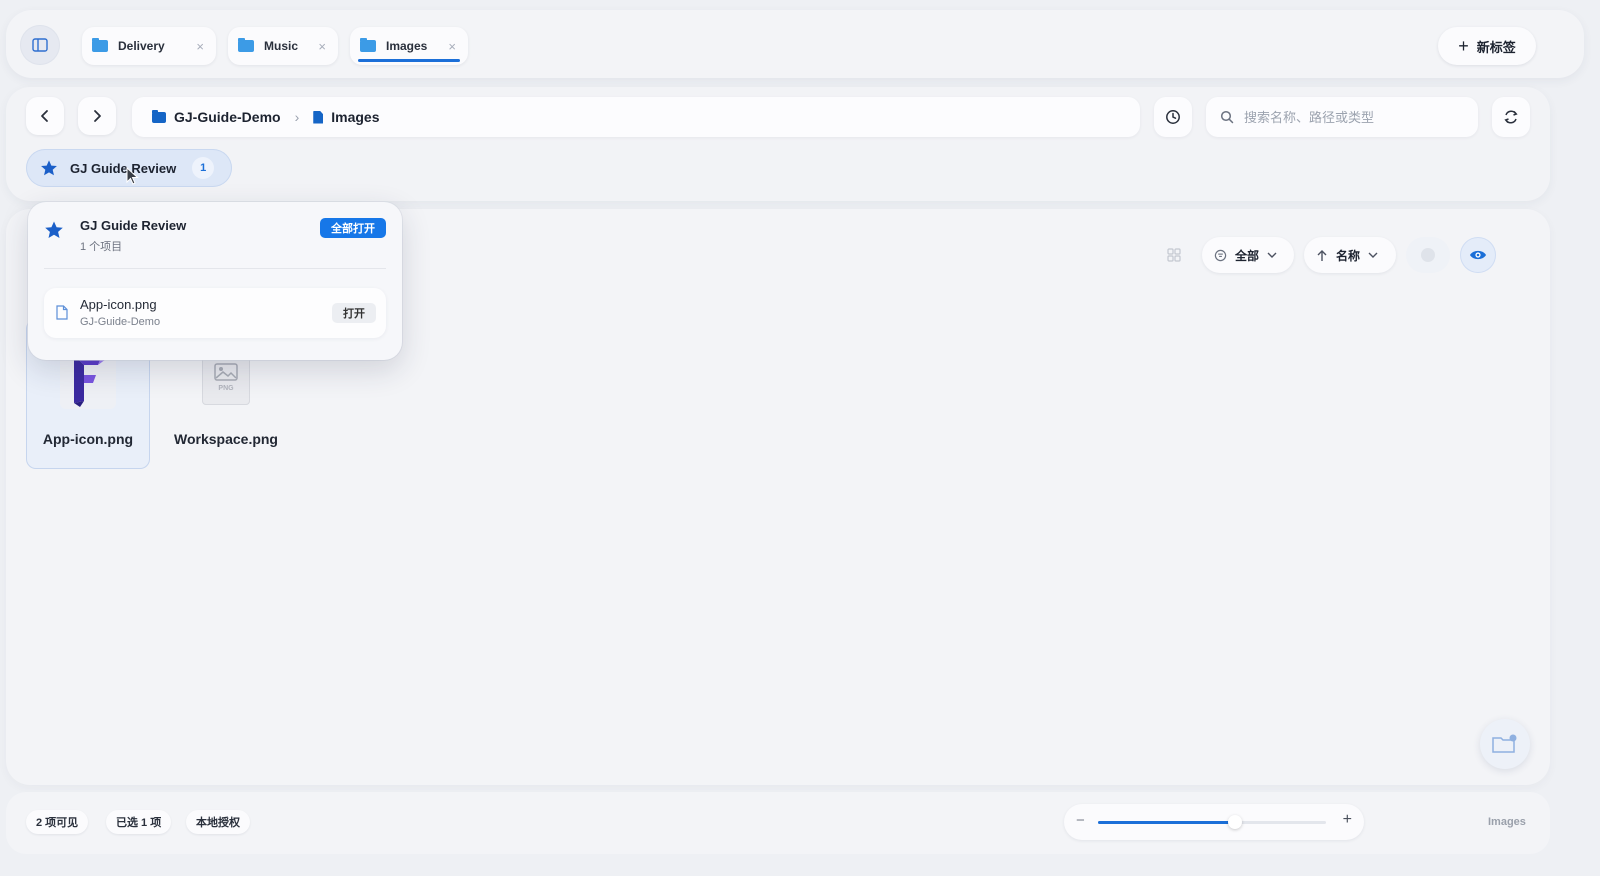 The image size is (1600, 876). I want to click on grid-icon, so click(1174, 255).